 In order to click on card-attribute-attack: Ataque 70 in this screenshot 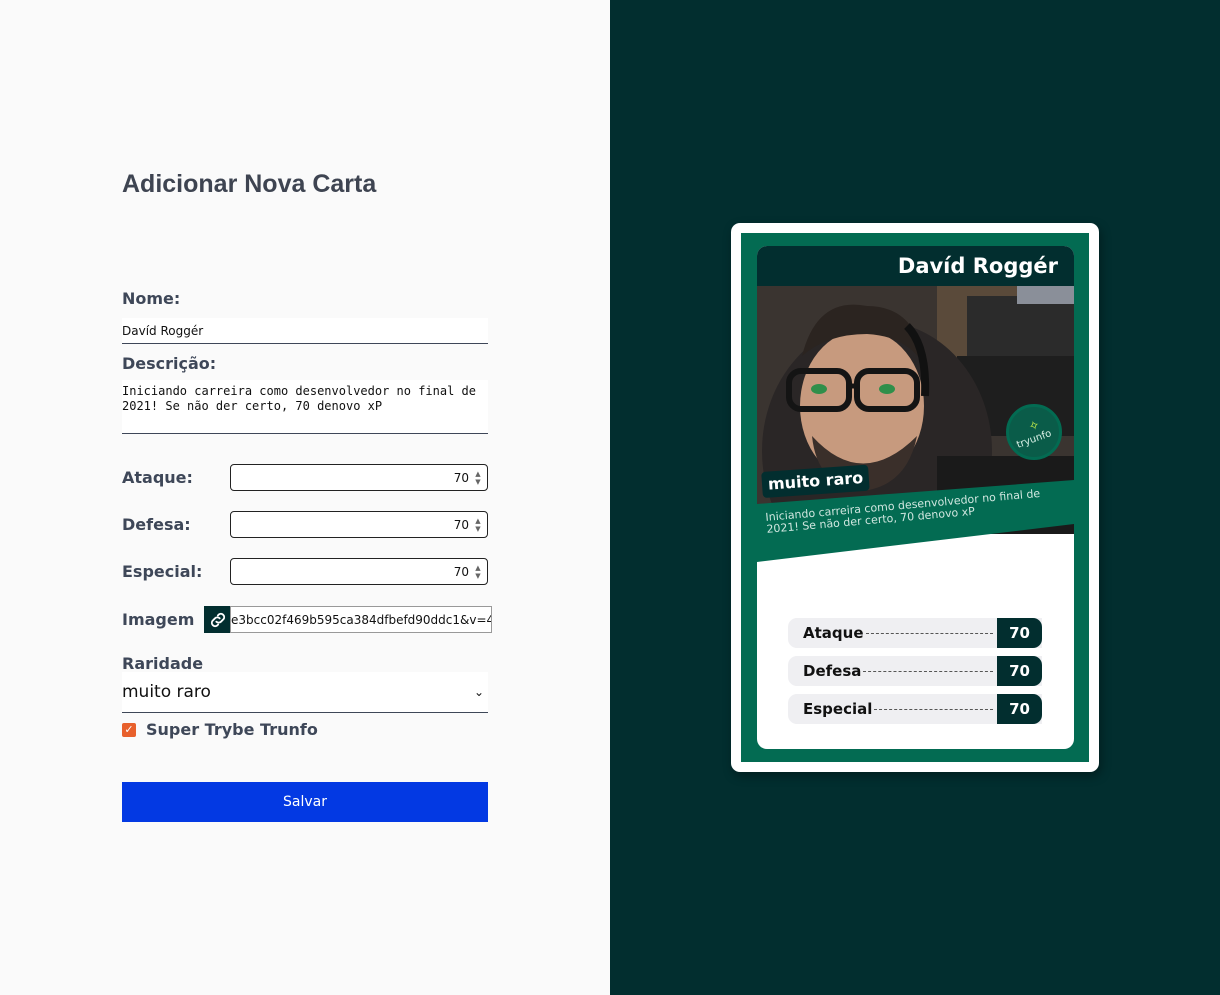, I will do `click(915, 633)`.